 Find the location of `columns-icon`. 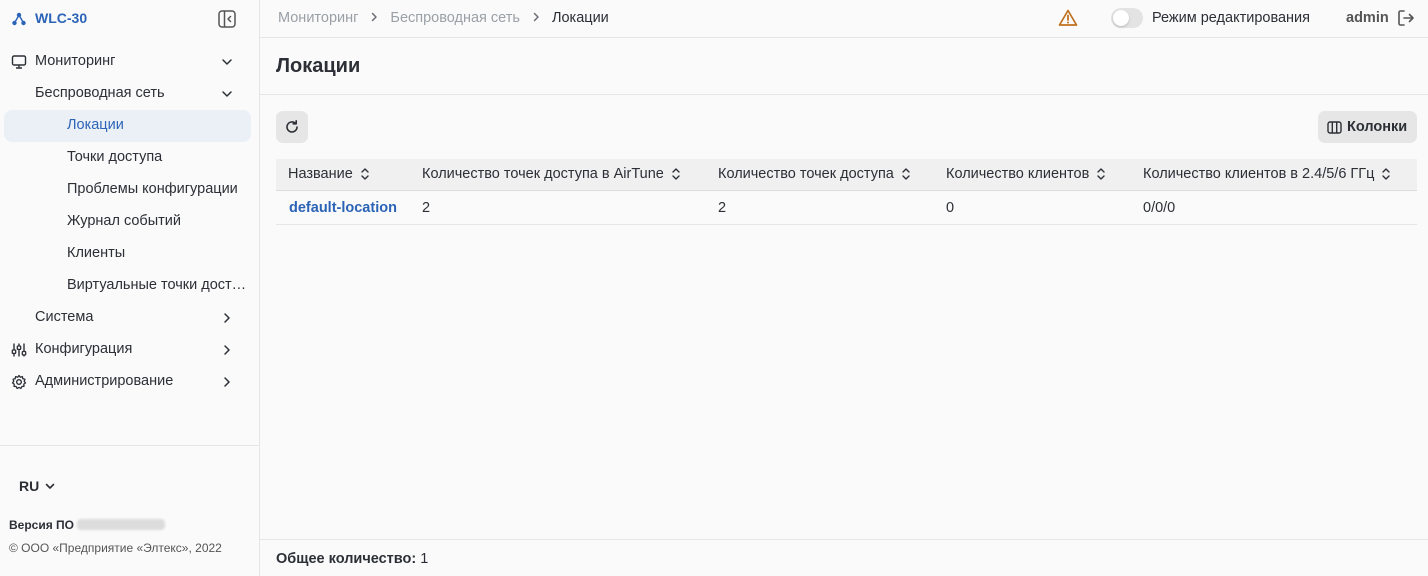

columns-icon is located at coordinates (1334, 127).